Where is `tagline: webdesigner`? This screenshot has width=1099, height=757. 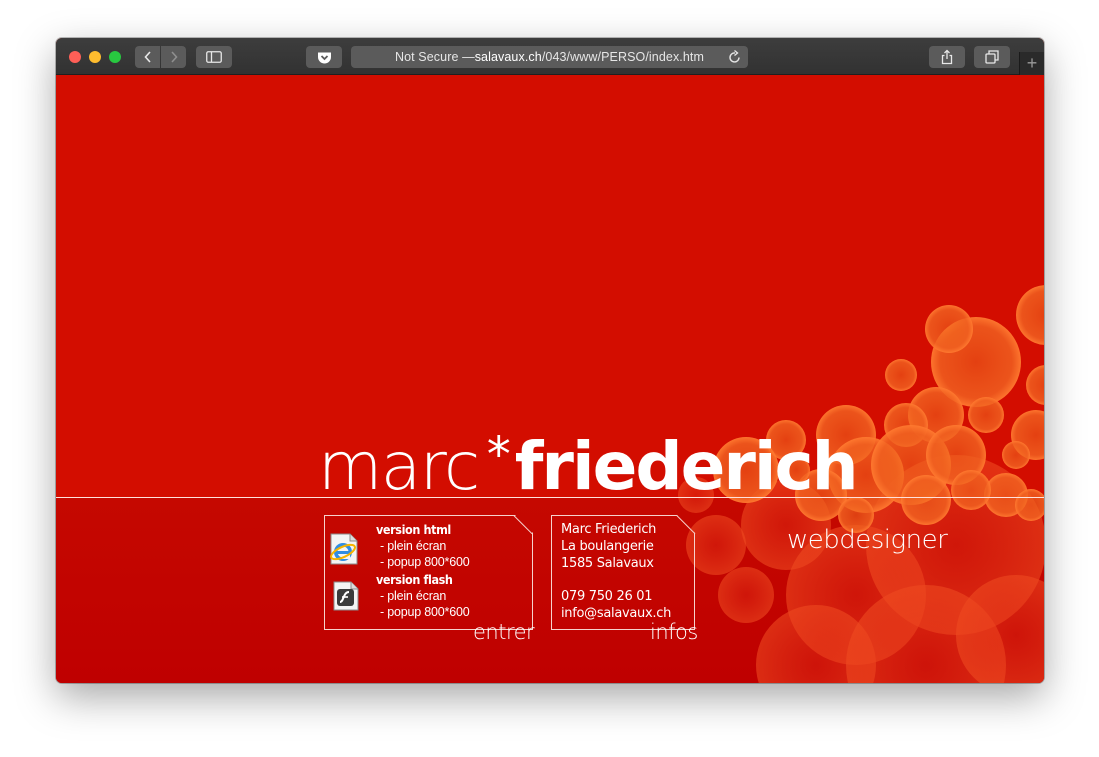
tagline: webdesigner is located at coordinates (867, 540).